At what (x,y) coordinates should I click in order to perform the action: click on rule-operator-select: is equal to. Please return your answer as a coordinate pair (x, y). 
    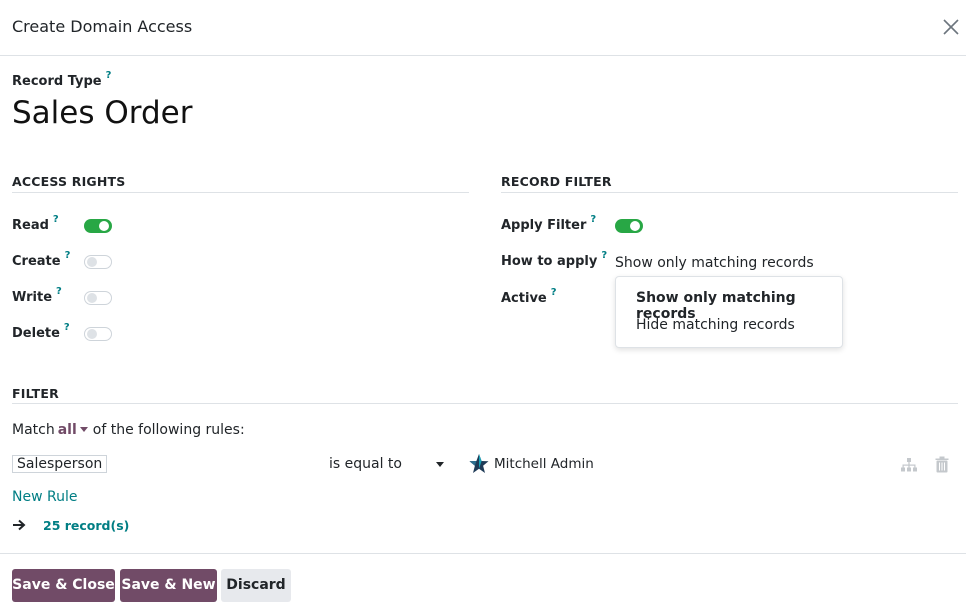
    Looking at the image, I should click on (365, 464).